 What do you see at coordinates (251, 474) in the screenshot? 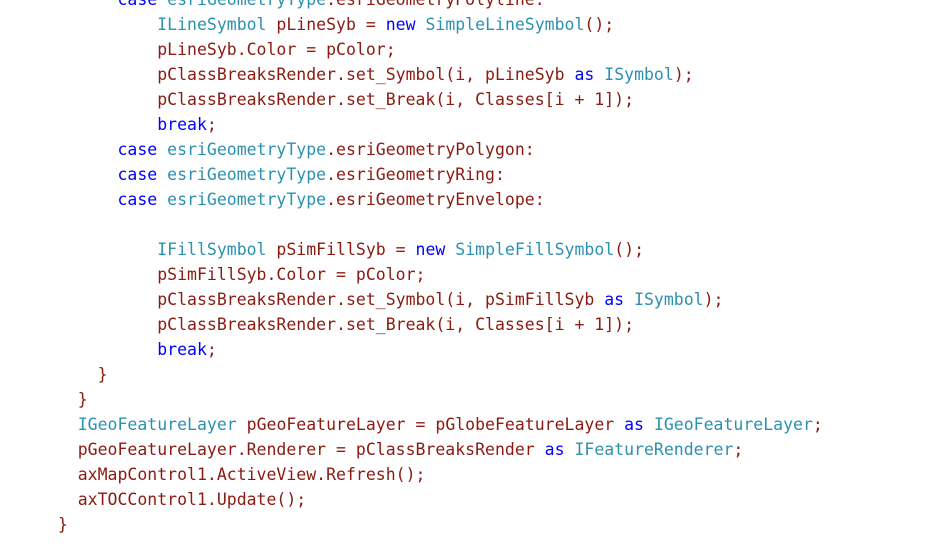
I see `code-token-identifier: axMapControl1.ActiveView.Refresh();` at bounding box center [251, 474].